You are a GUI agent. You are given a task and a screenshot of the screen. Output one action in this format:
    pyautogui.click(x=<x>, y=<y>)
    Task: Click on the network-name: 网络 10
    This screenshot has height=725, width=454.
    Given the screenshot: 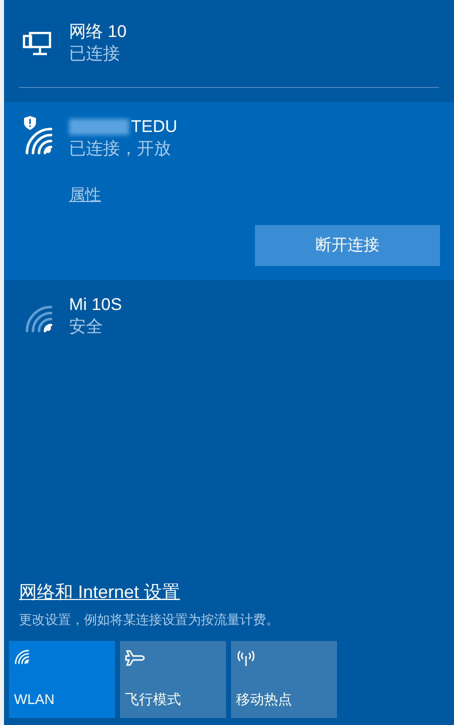 What is the action you would take?
    pyautogui.click(x=98, y=32)
    